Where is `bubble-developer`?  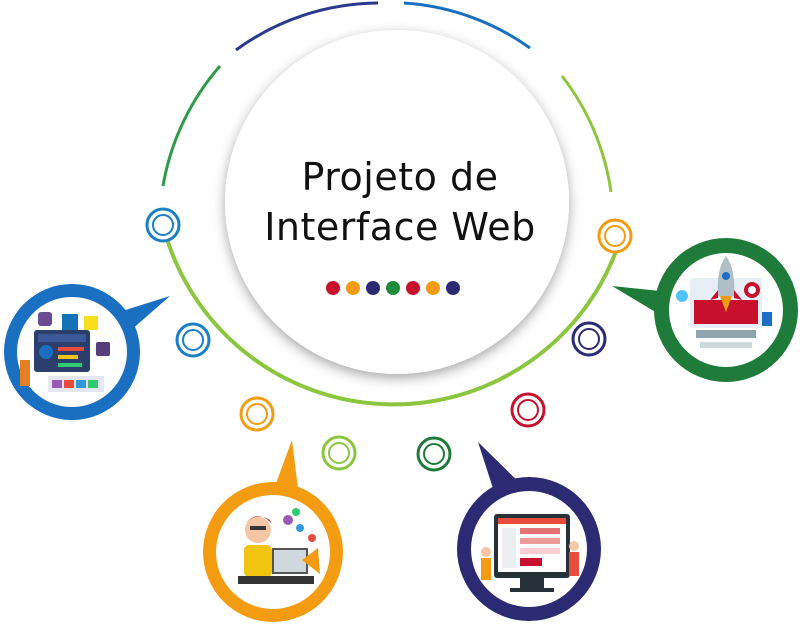
bubble-developer is located at coordinates (273, 552).